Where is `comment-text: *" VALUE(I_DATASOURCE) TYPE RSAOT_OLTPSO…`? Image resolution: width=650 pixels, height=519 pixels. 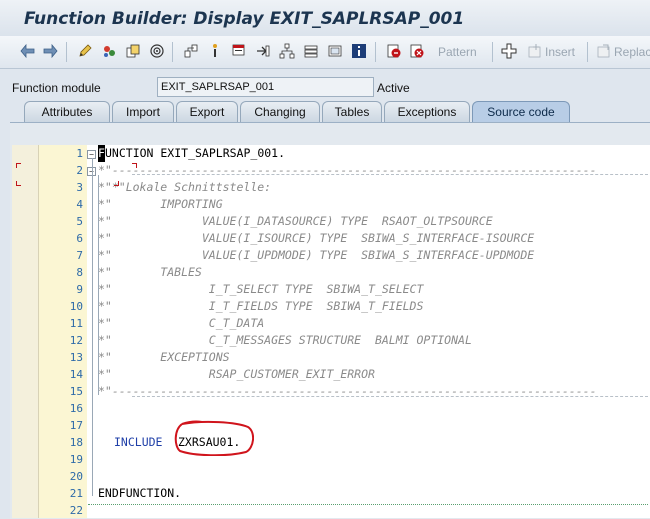 comment-text: *" VALUE(I_DATASOURCE) TYPE RSAOT_OLTPSO… is located at coordinates (295, 221).